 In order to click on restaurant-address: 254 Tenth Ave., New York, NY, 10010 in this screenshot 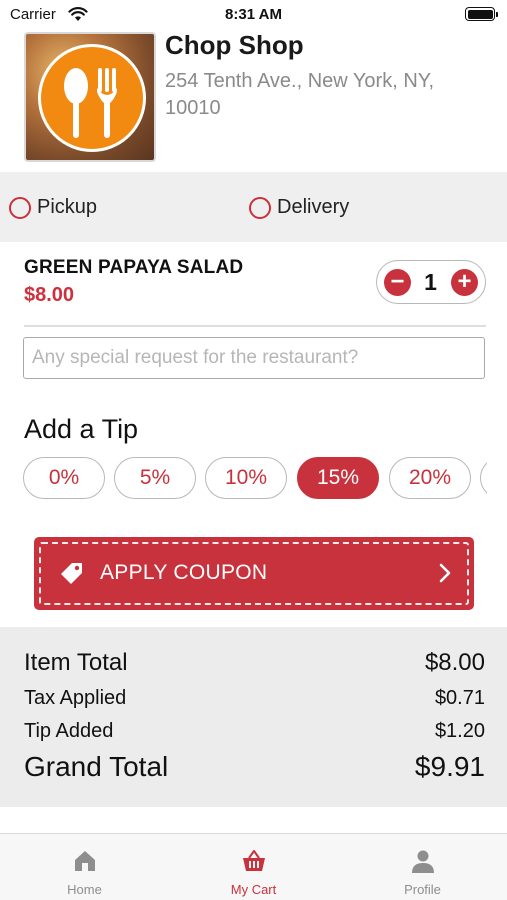, I will do `click(300, 94)`.